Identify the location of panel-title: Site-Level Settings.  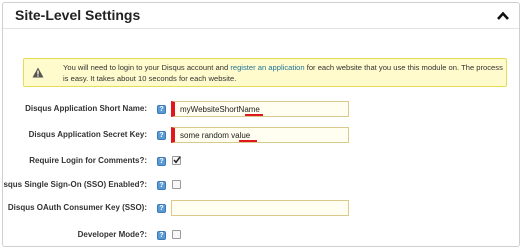
(78, 15).